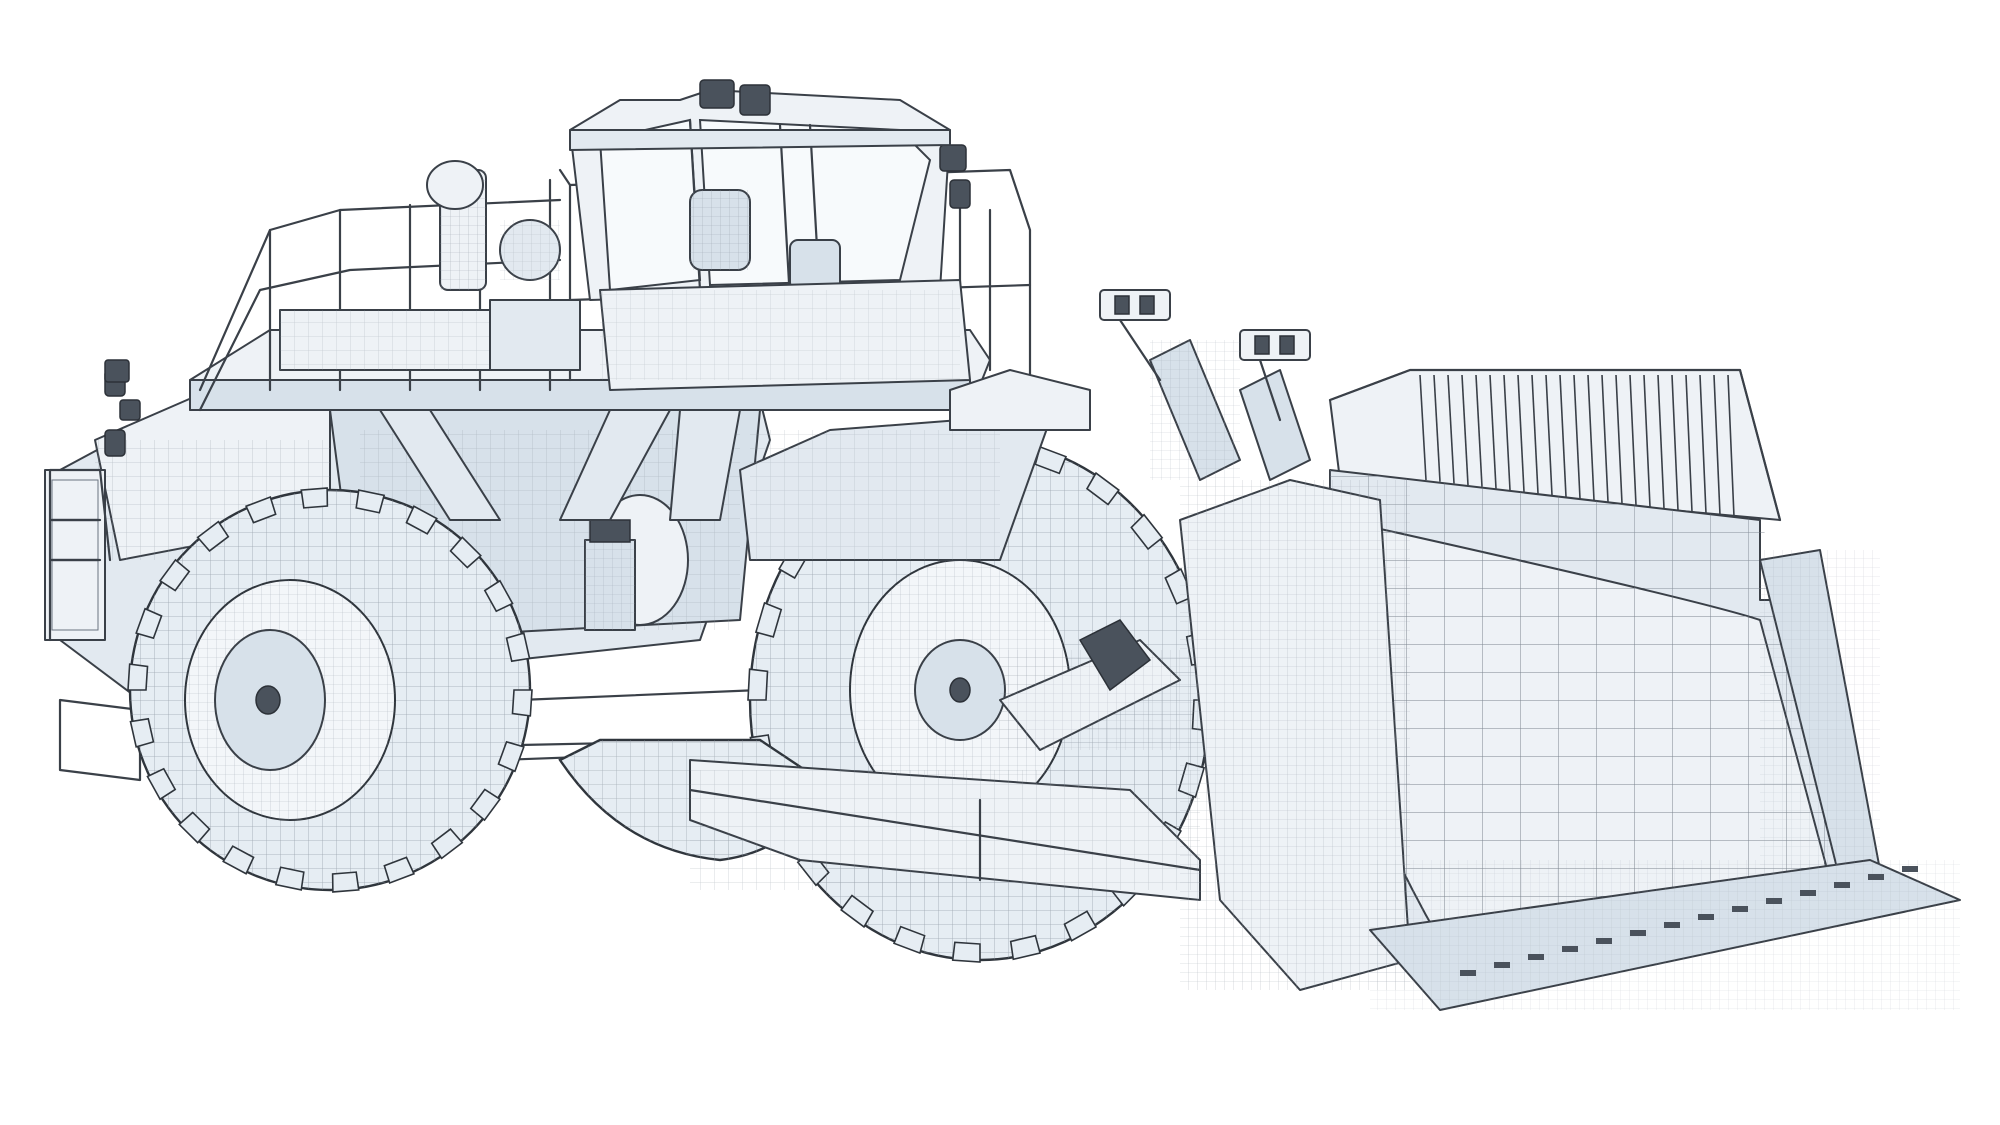  Describe the element at coordinates (330, 690) in the screenshot. I see `rear-tire` at that location.